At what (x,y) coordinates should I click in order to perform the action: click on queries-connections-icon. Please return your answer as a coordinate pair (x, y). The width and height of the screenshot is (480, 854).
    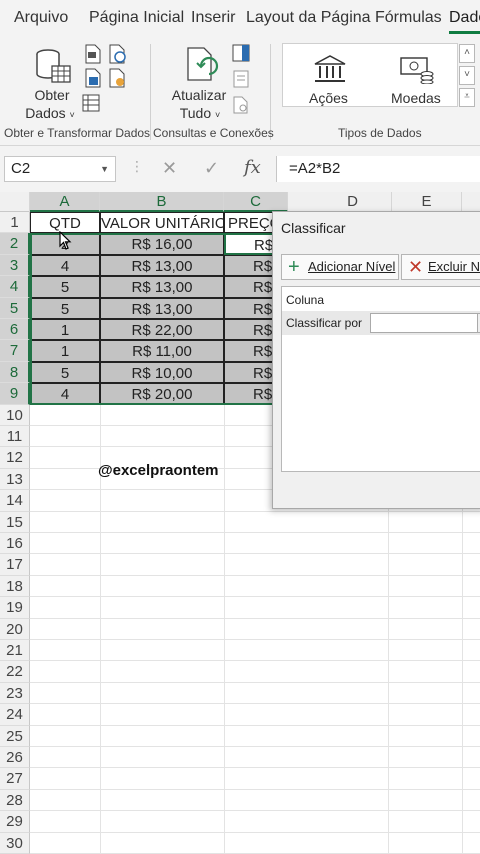
    Looking at the image, I should click on (241, 53).